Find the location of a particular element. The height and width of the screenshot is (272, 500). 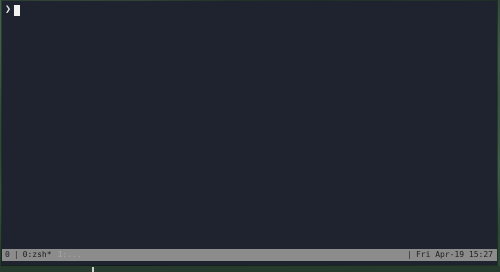

tmux-status-bar: 0 | 0:zsh* 1:... | Fri Apr-19 15:27 is located at coordinates (249, 255).